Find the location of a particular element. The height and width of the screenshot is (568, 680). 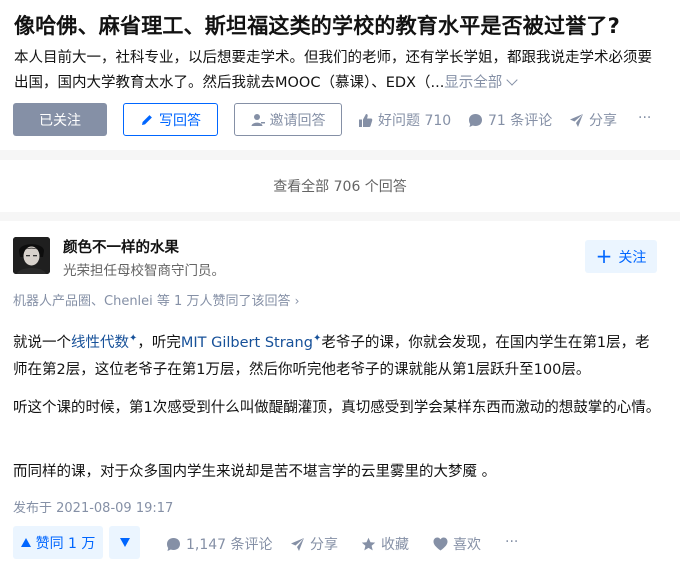

author-name: 颜色不一样的水果 is located at coordinates (121, 246).